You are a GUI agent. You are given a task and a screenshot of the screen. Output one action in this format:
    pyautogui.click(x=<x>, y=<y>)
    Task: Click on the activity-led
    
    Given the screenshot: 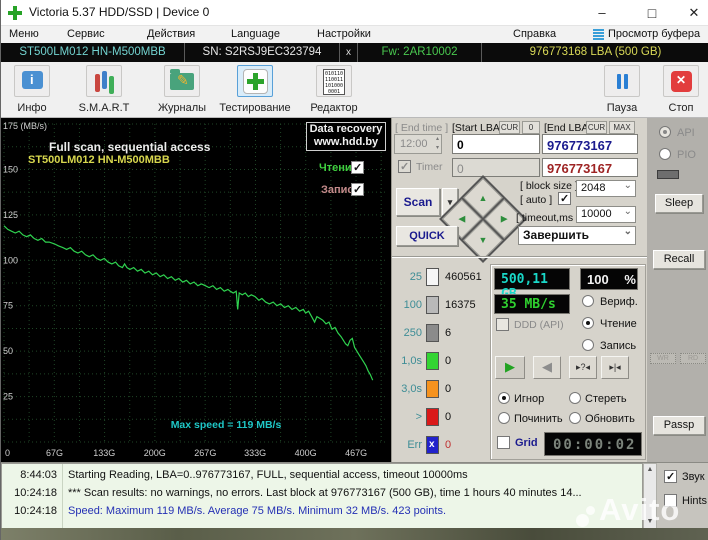 What is the action you would take?
    pyautogui.click(x=668, y=174)
    